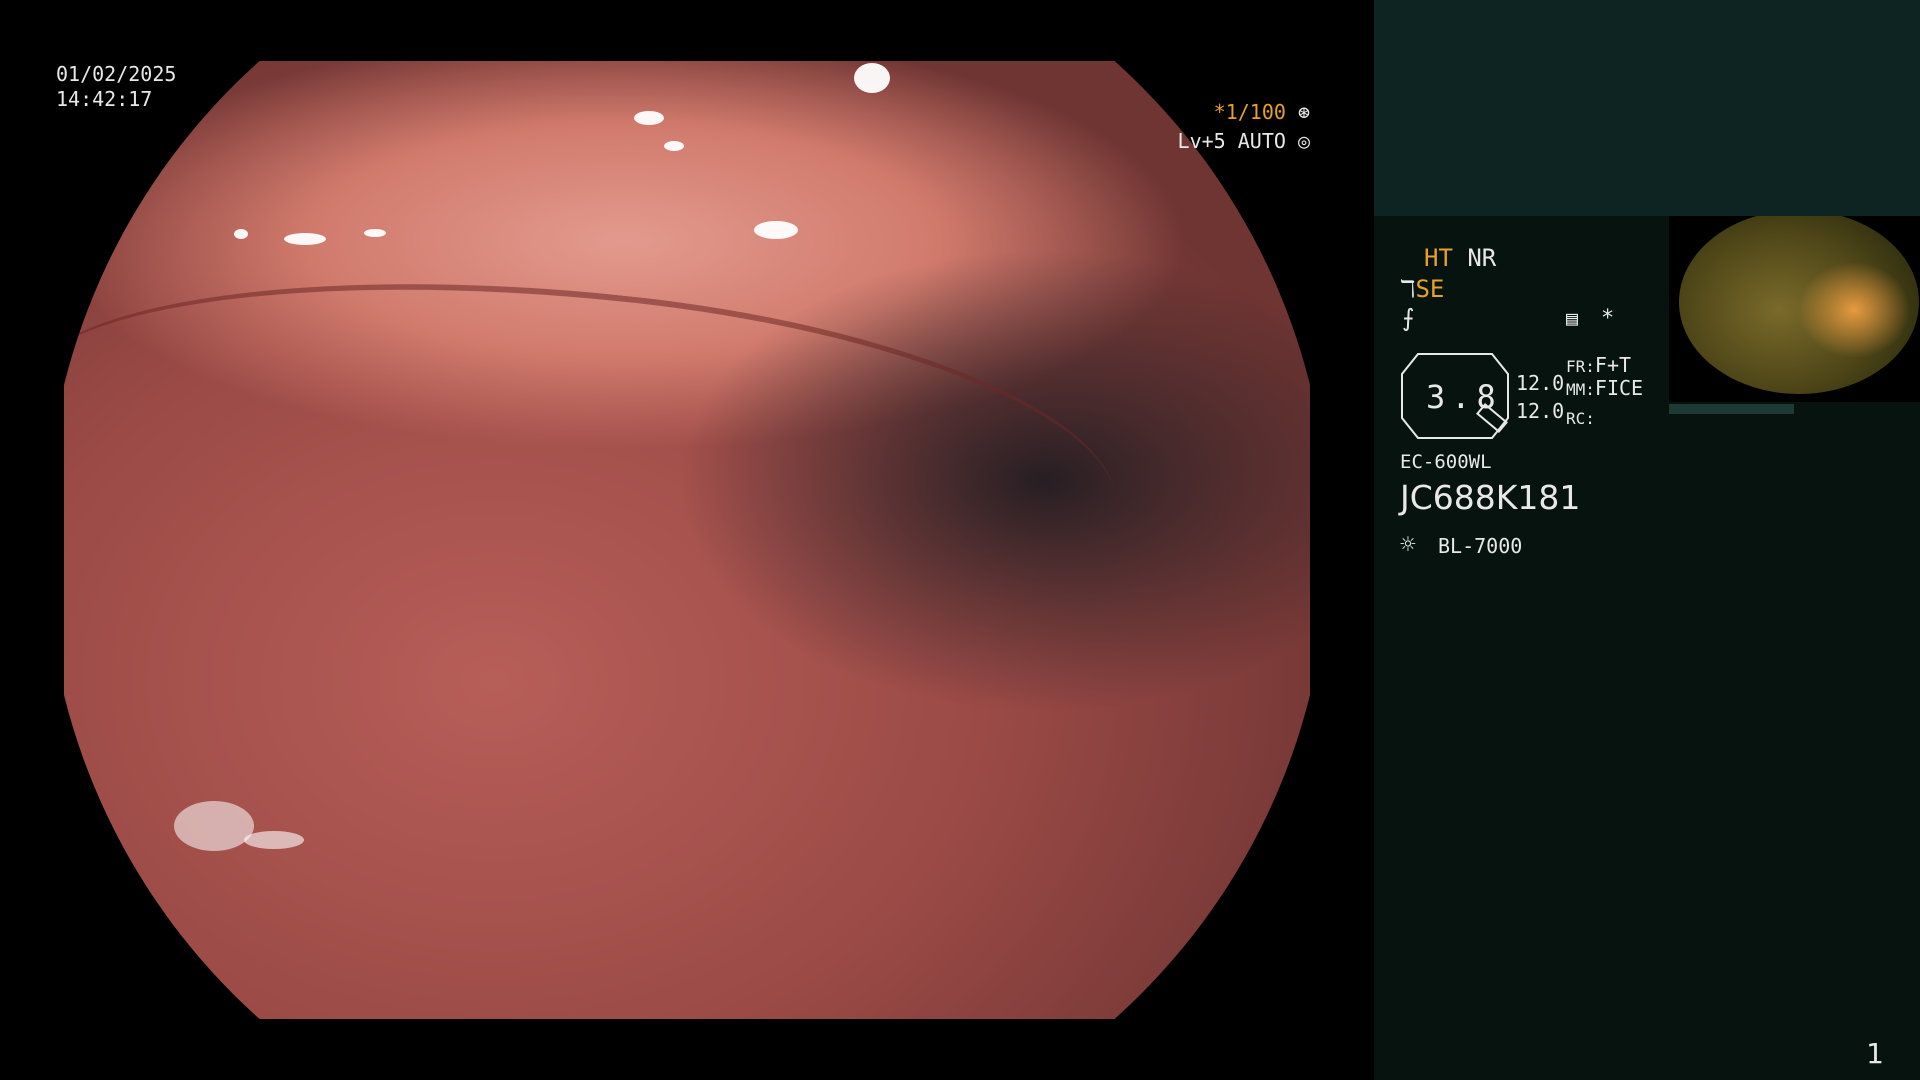  Describe the element at coordinates (1480, 546) in the screenshot. I see `light-source: BL-7000` at that location.